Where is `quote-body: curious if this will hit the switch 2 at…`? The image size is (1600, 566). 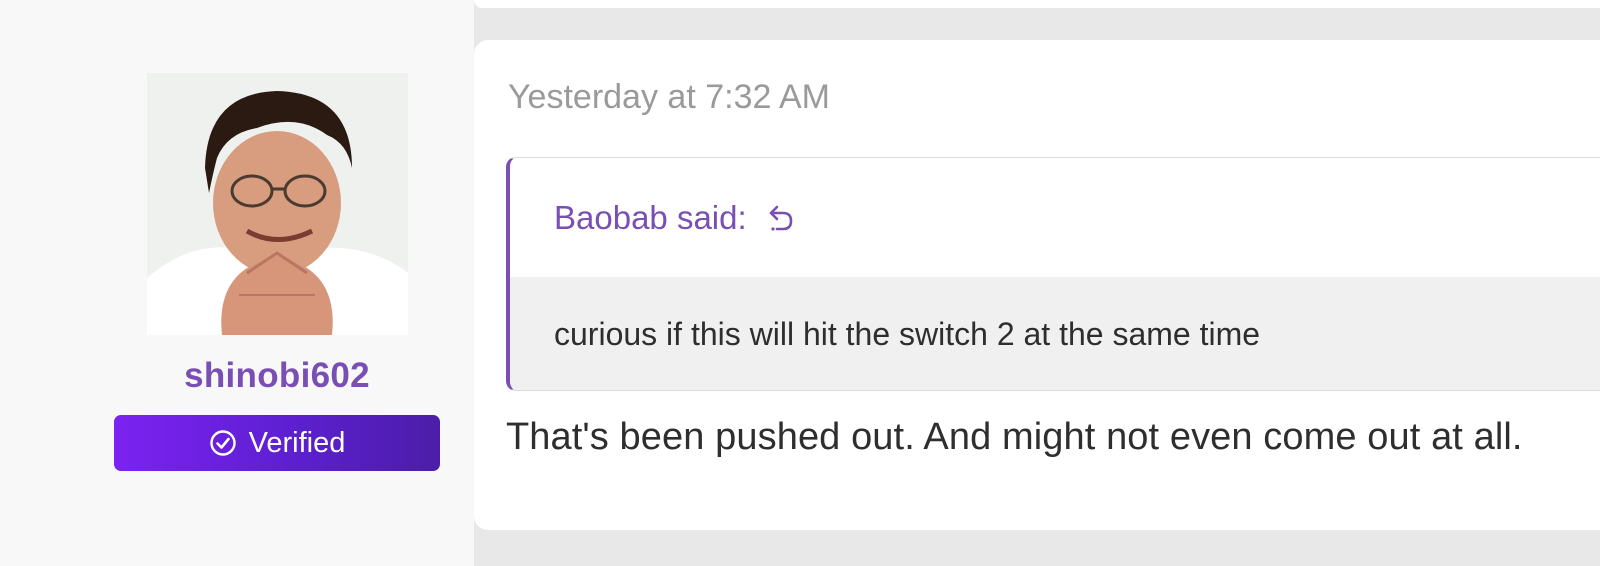
quote-body: curious if this will hit the switch 2 at… is located at coordinates (1055, 333).